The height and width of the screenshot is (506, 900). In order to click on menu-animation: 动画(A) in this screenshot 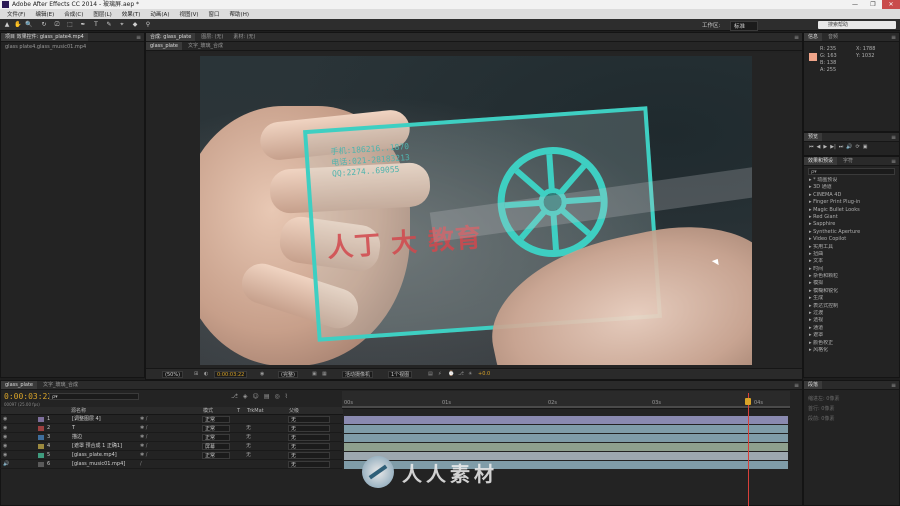, I will do `click(159, 14)`.